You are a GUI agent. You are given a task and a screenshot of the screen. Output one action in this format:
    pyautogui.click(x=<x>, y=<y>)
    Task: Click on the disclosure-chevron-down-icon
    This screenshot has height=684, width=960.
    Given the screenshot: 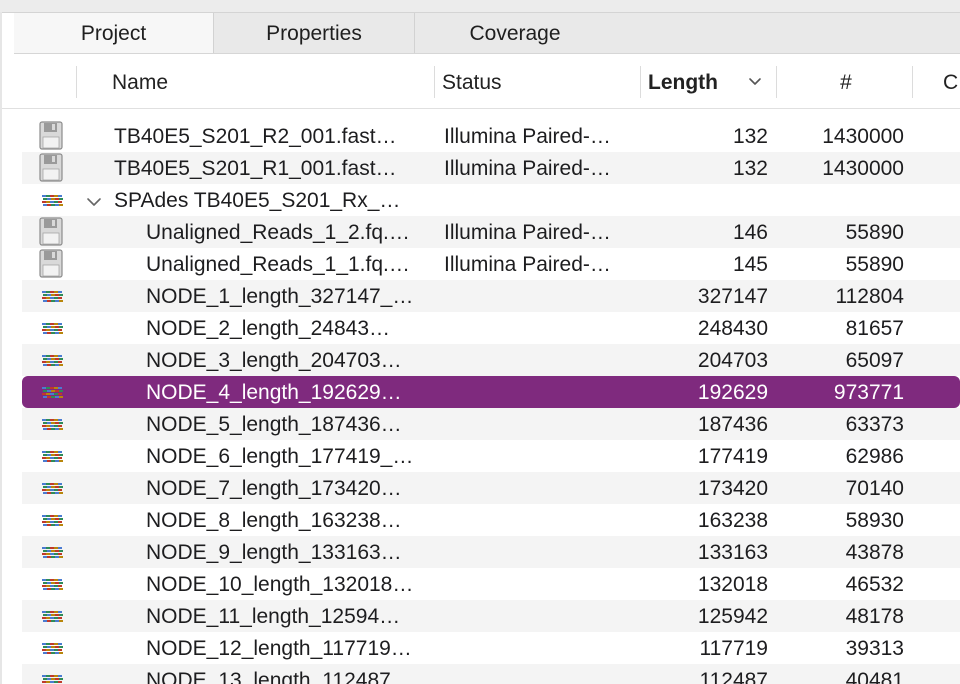 What is the action you would take?
    pyautogui.click(x=94, y=200)
    